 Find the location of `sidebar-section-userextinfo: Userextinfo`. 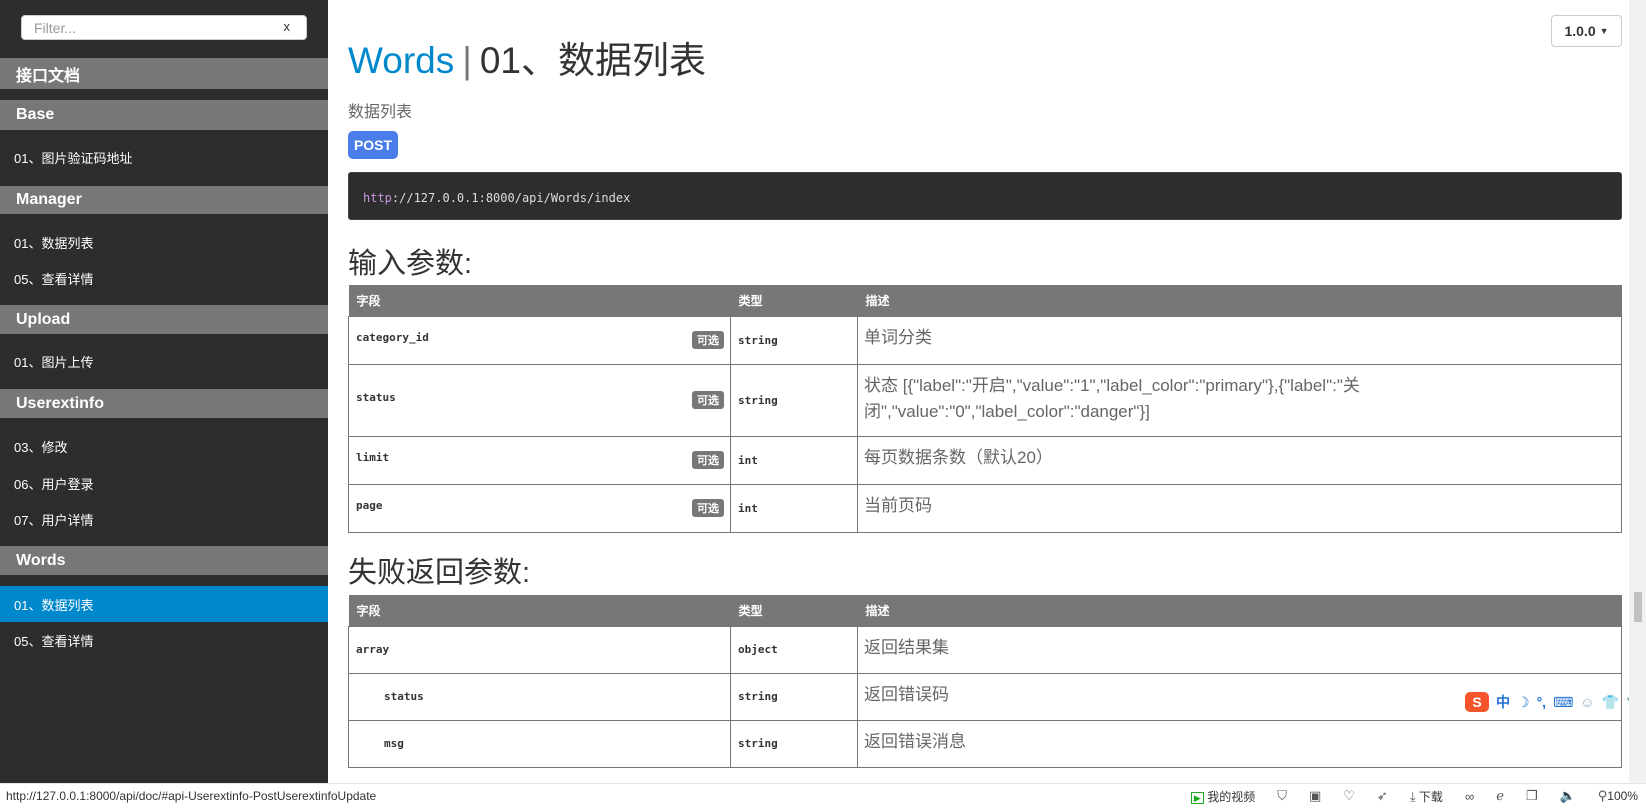

sidebar-section-userextinfo: Userextinfo is located at coordinates (164, 403).